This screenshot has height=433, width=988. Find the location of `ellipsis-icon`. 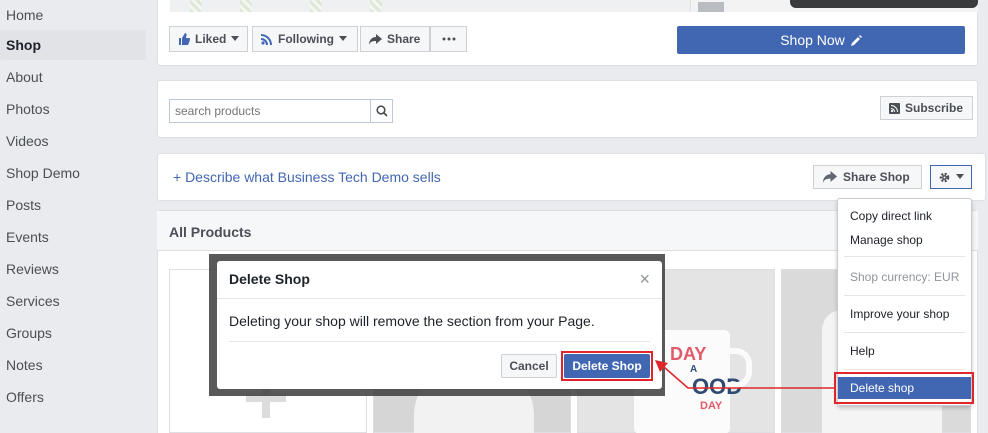

ellipsis-icon is located at coordinates (448, 39).